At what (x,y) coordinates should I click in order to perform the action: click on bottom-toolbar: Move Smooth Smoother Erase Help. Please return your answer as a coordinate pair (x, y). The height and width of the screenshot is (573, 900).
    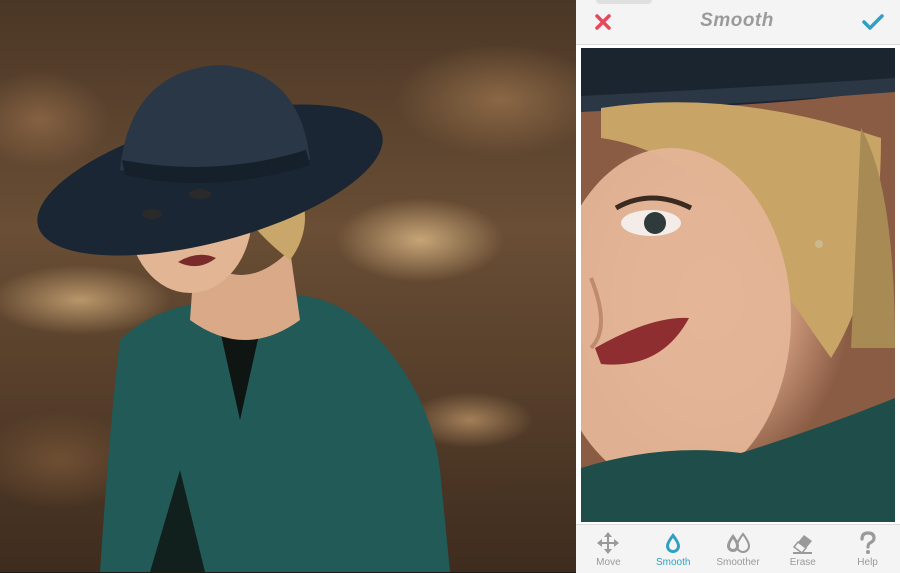
    Looking at the image, I should click on (738, 548).